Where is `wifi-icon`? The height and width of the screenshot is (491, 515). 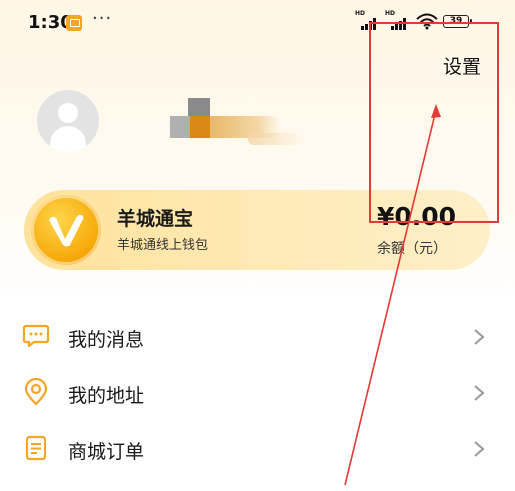 wifi-icon is located at coordinates (427, 21).